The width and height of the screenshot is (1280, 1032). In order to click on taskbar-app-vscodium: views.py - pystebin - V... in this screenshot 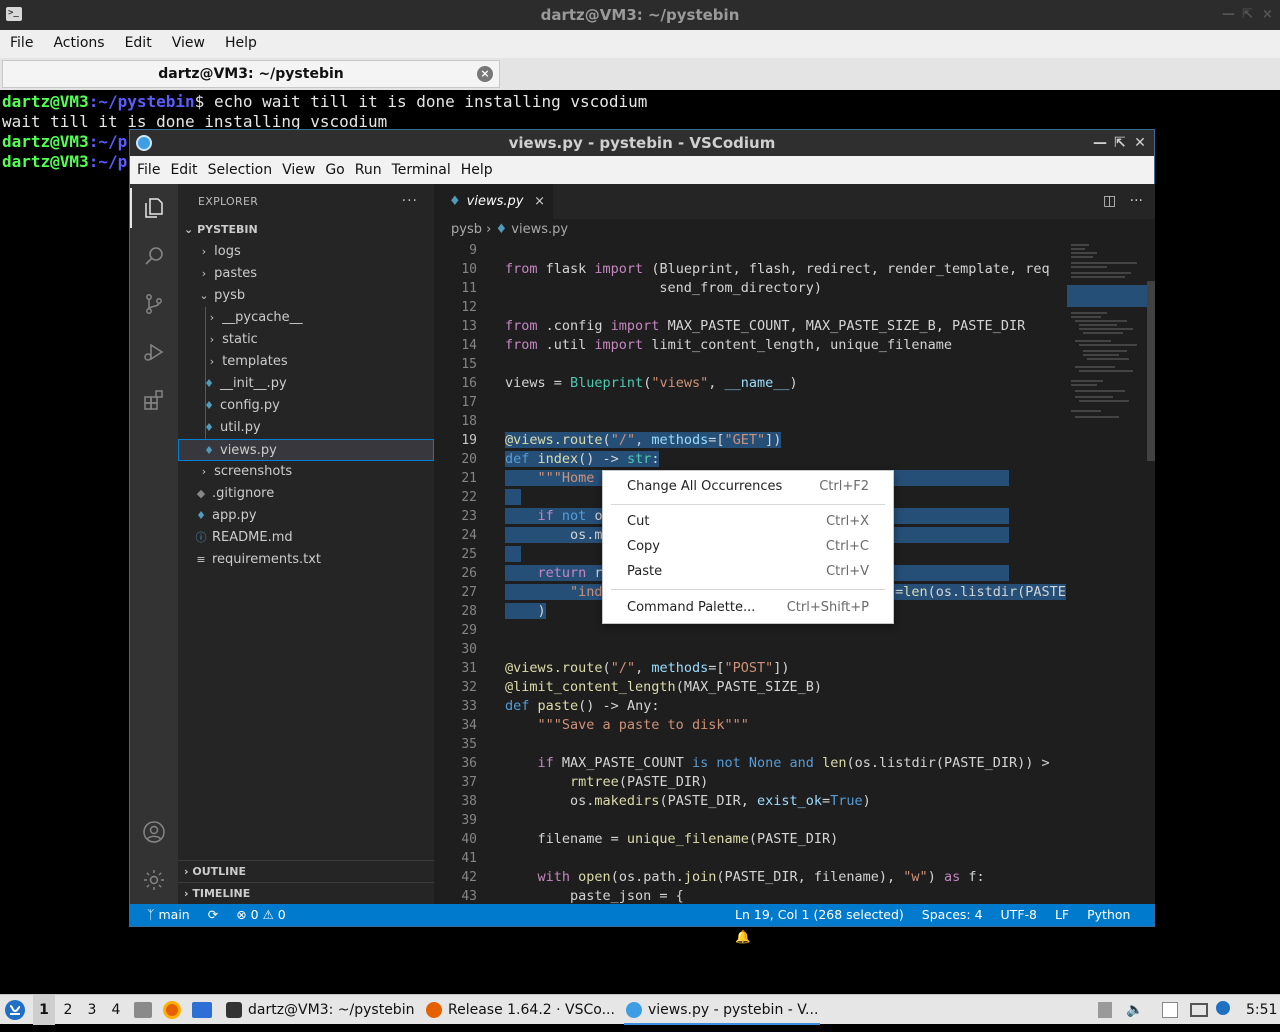, I will do `click(722, 1010)`.